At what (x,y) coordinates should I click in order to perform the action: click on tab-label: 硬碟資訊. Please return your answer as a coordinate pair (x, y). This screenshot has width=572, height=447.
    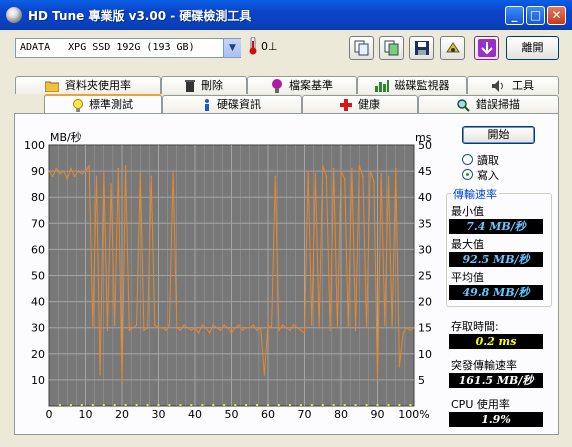
    Looking at the image, I should click on (239, 104).